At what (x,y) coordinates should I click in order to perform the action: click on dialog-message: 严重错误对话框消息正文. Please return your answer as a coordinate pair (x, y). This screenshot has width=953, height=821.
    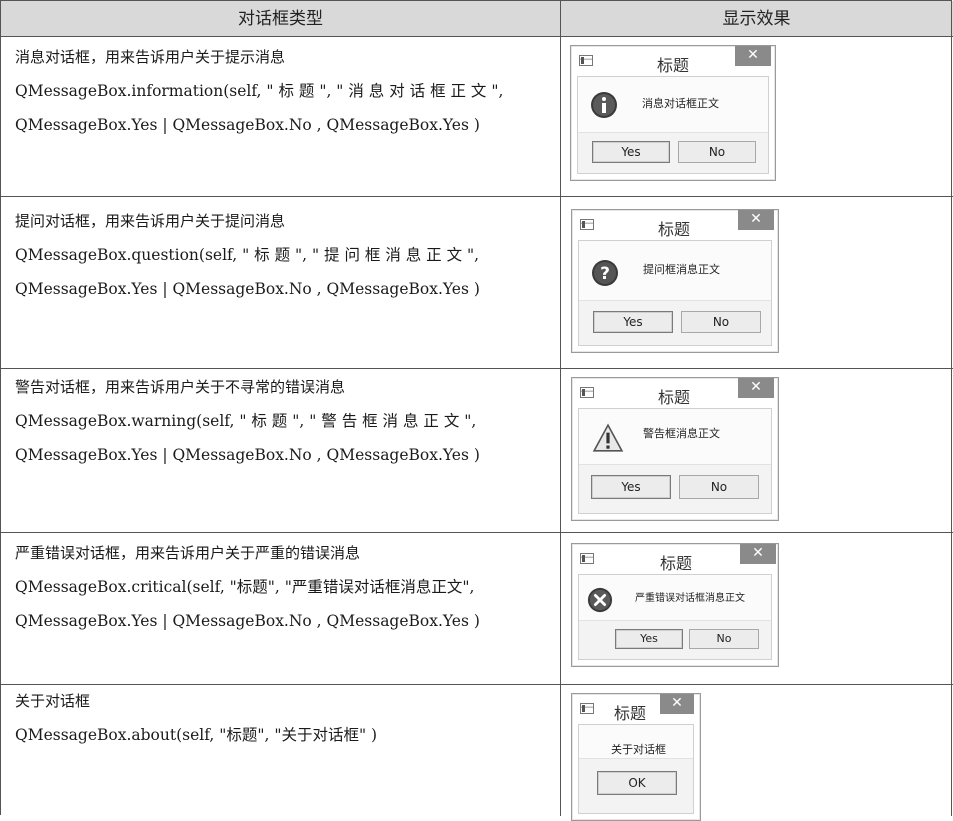
    Looking at the image, I should click on (690, 598).